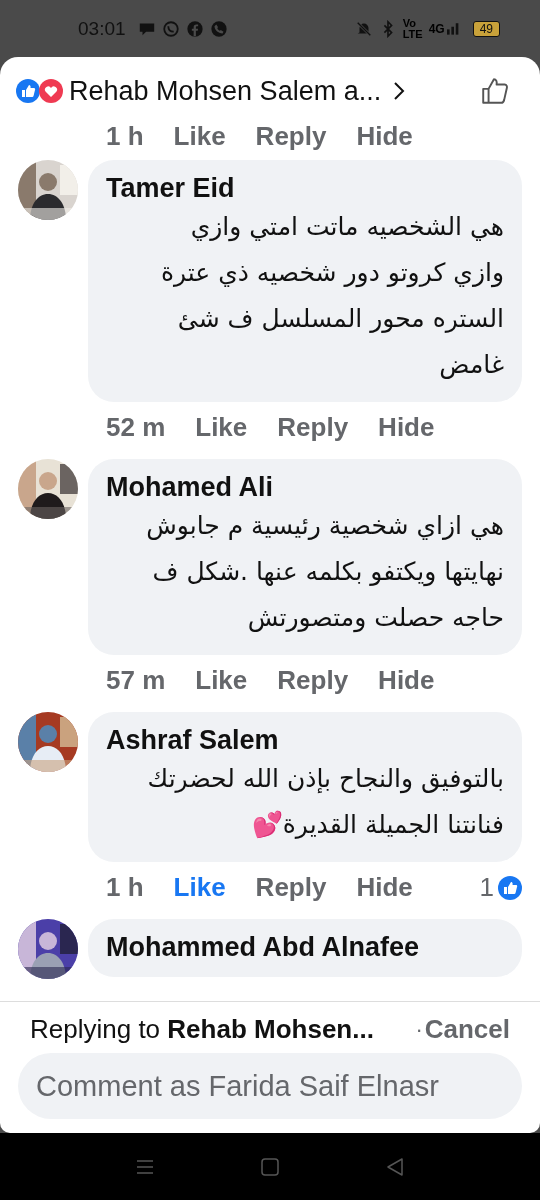 The image size is (540, 1200). What do you see at coordinates (363, 28) in the screenshot?
I see `mute-icon` at bounding box center [363, 28].